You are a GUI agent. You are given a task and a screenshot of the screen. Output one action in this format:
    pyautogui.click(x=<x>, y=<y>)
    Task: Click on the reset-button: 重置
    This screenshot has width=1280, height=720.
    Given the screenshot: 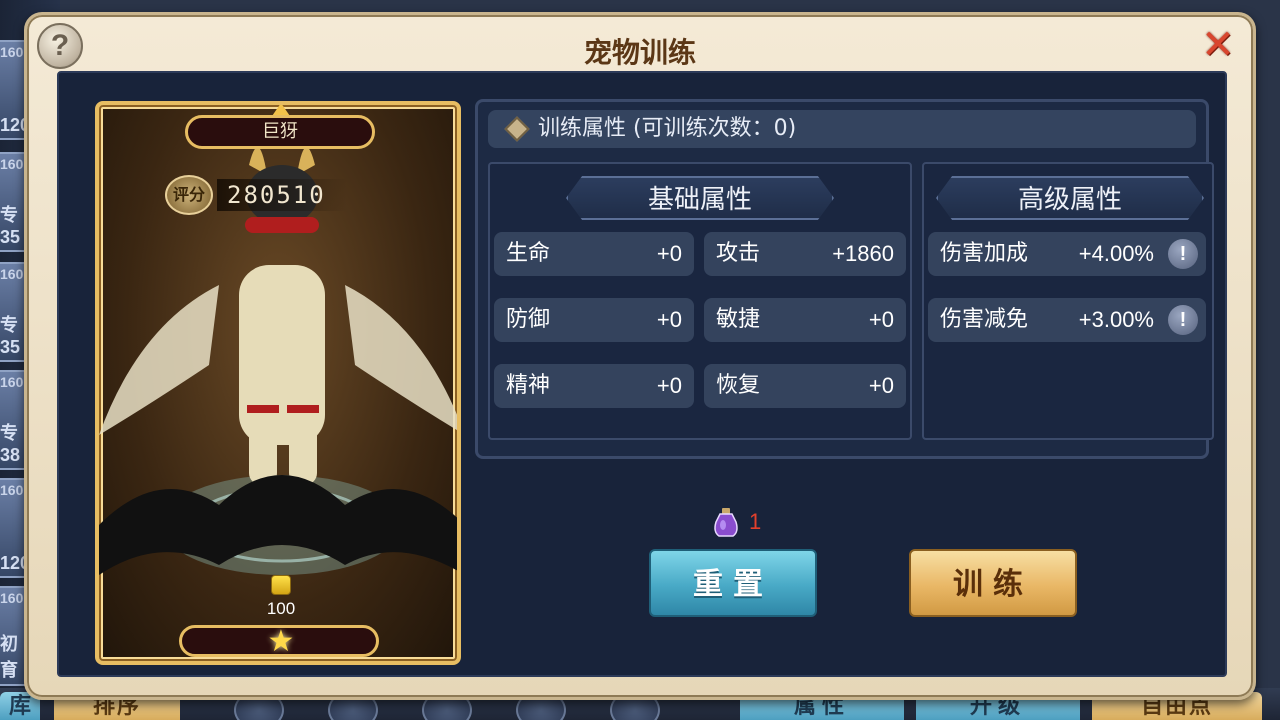 What is the action you would take?
    pyautogui.click(x=733, y=583)
    